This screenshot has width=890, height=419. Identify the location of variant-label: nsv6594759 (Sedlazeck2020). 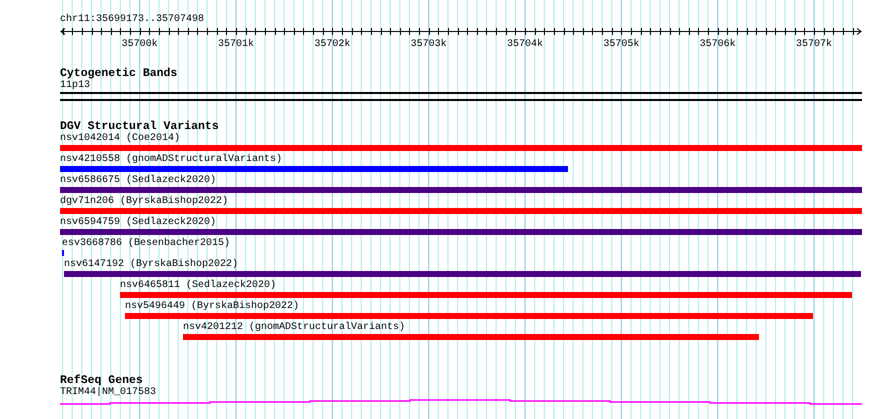
(138, 223).